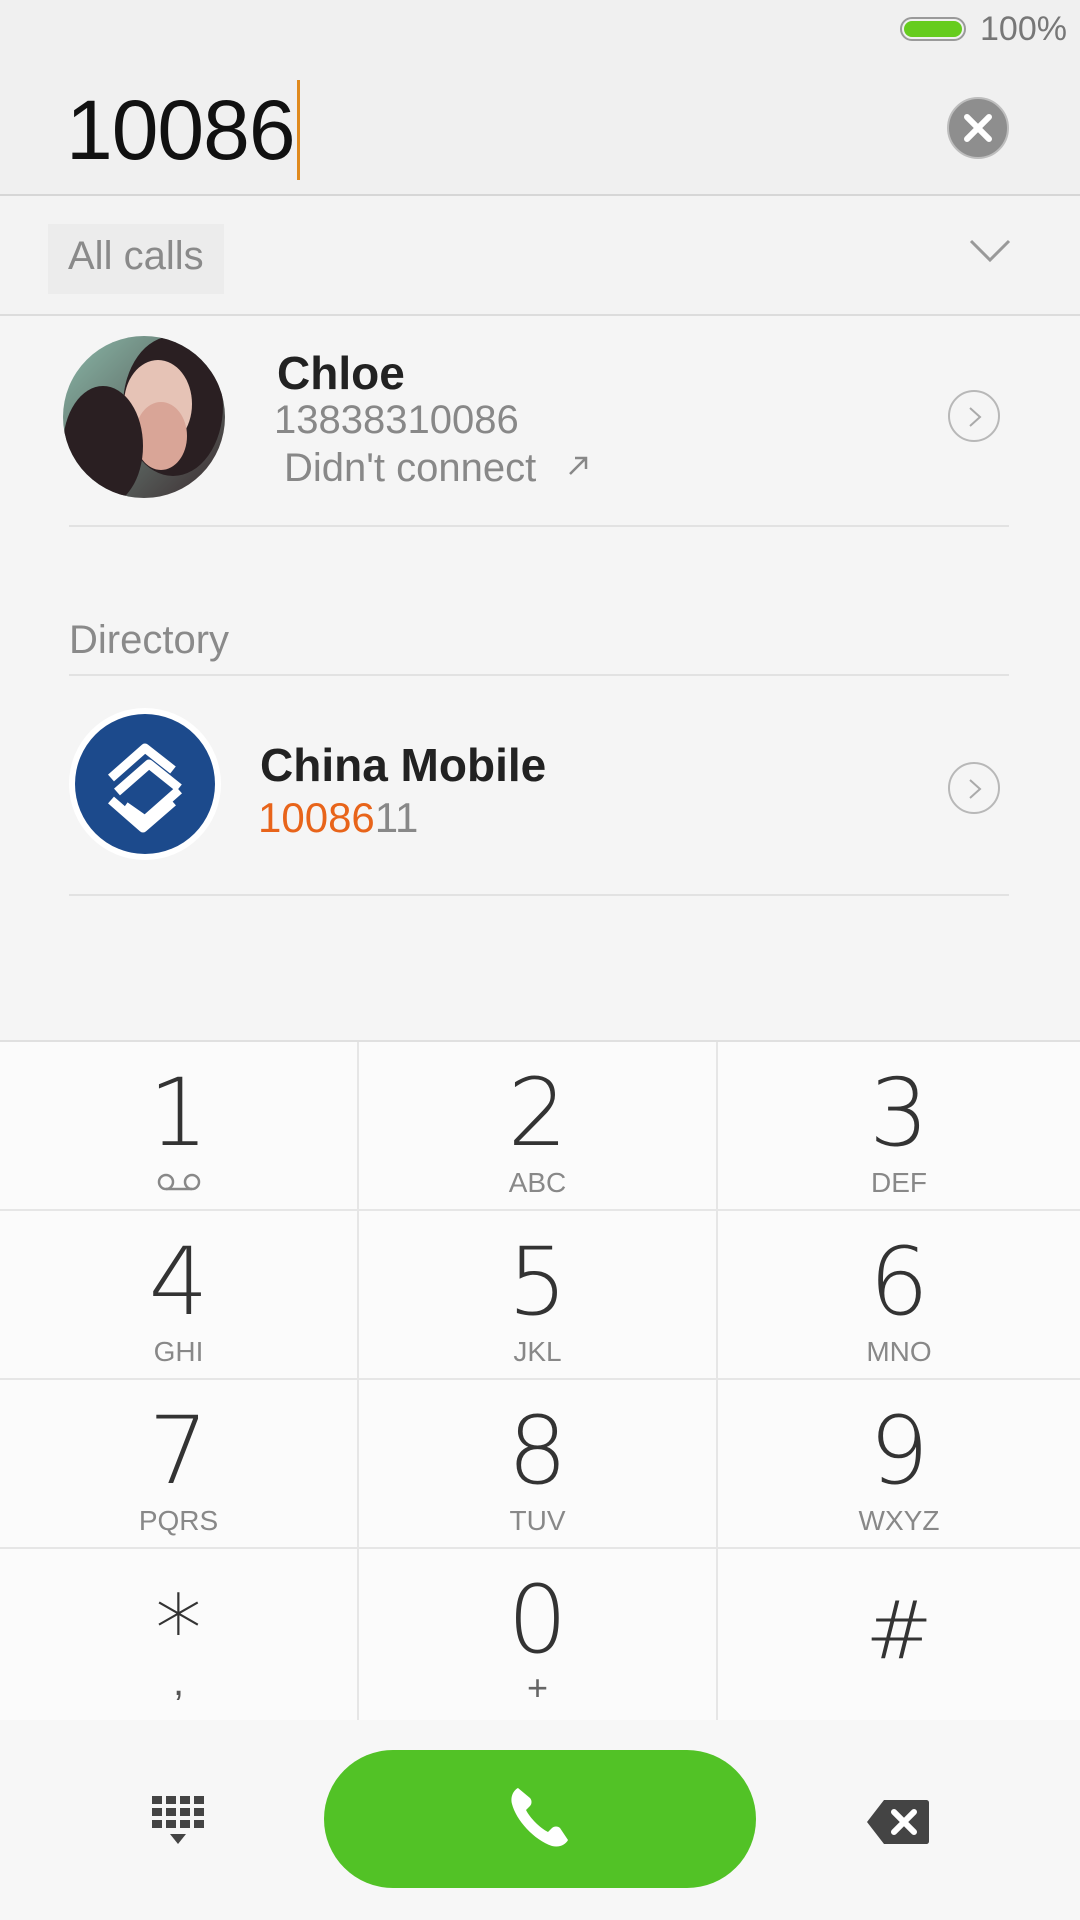 This screenshot has height=1920, width=1080. I want to click on key-1: 1, so click(179, 1126).